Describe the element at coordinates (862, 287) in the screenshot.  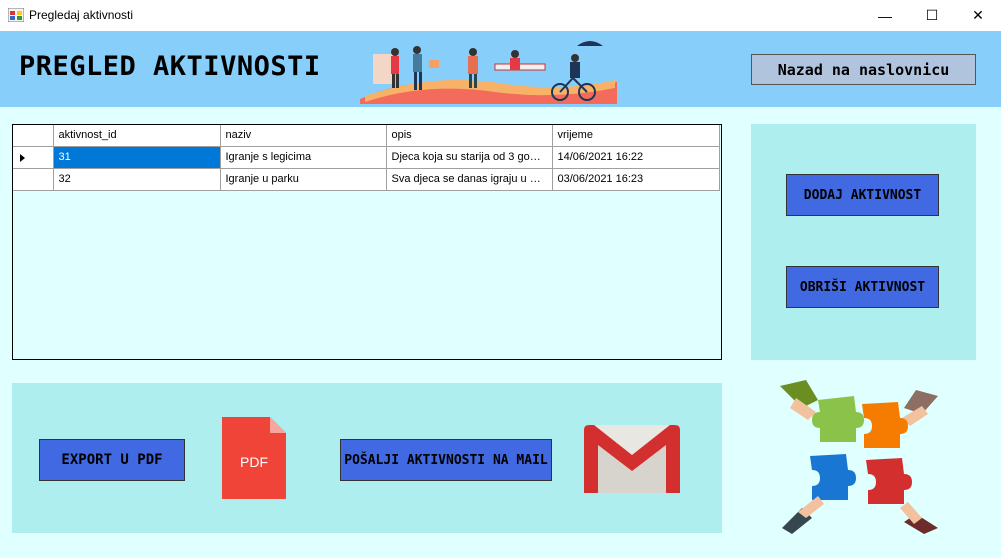
I see `delete-activity-button: OBRIŠI AKTIVNOST` at that location.